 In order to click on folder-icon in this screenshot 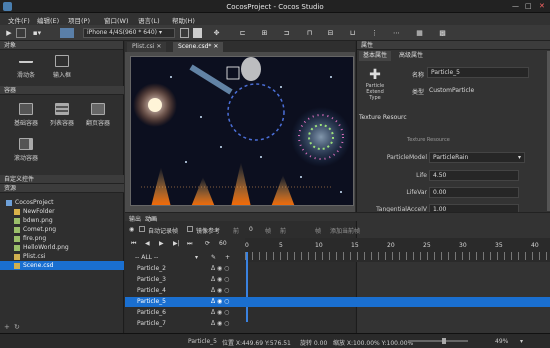, I will do `click(17, 211)`.